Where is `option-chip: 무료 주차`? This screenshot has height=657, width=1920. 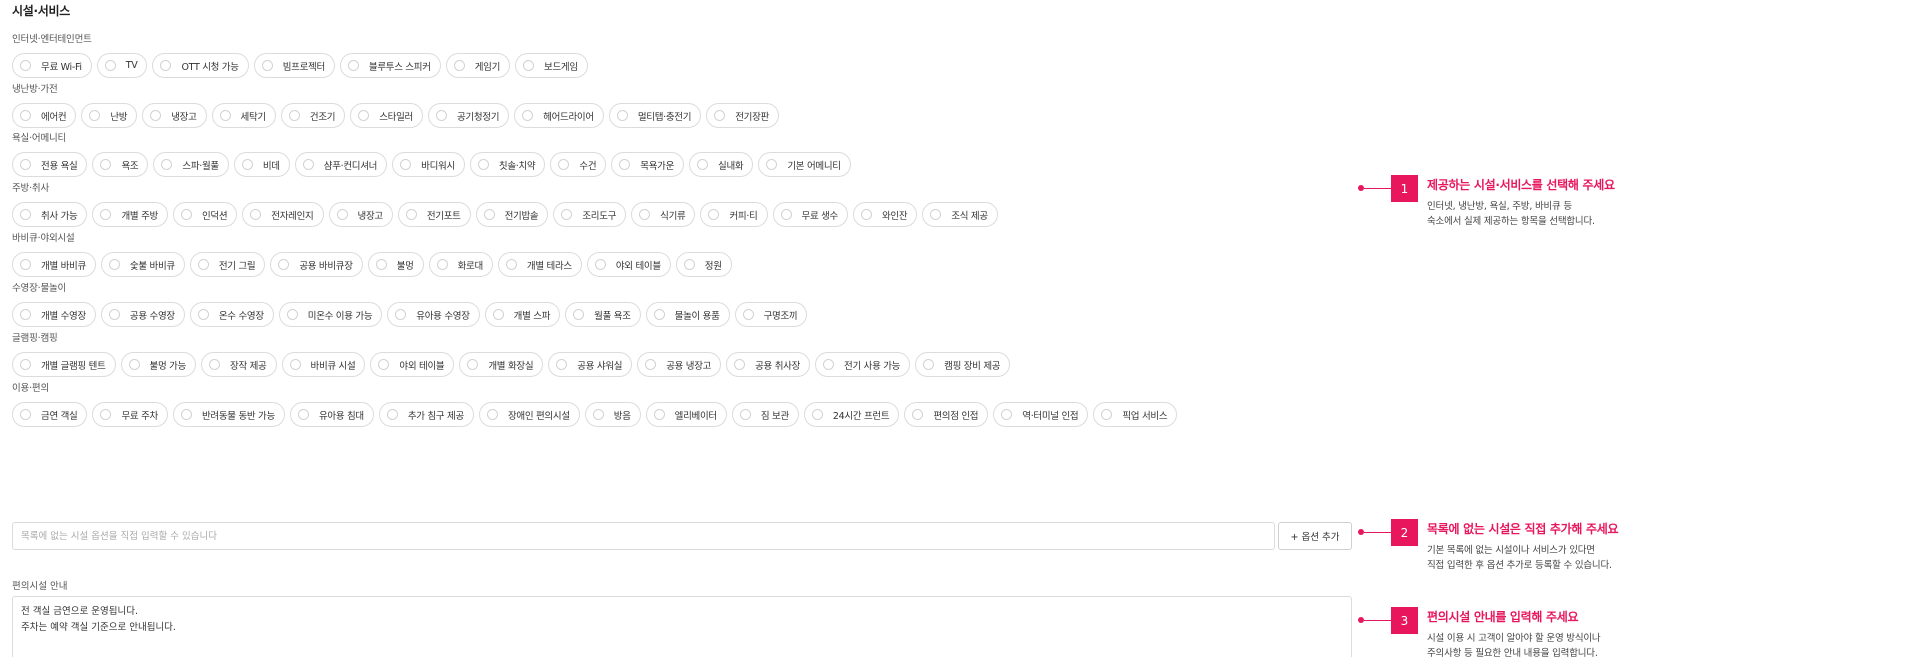
option-chip: 무료 주차 is located at coordinates (130, 414).